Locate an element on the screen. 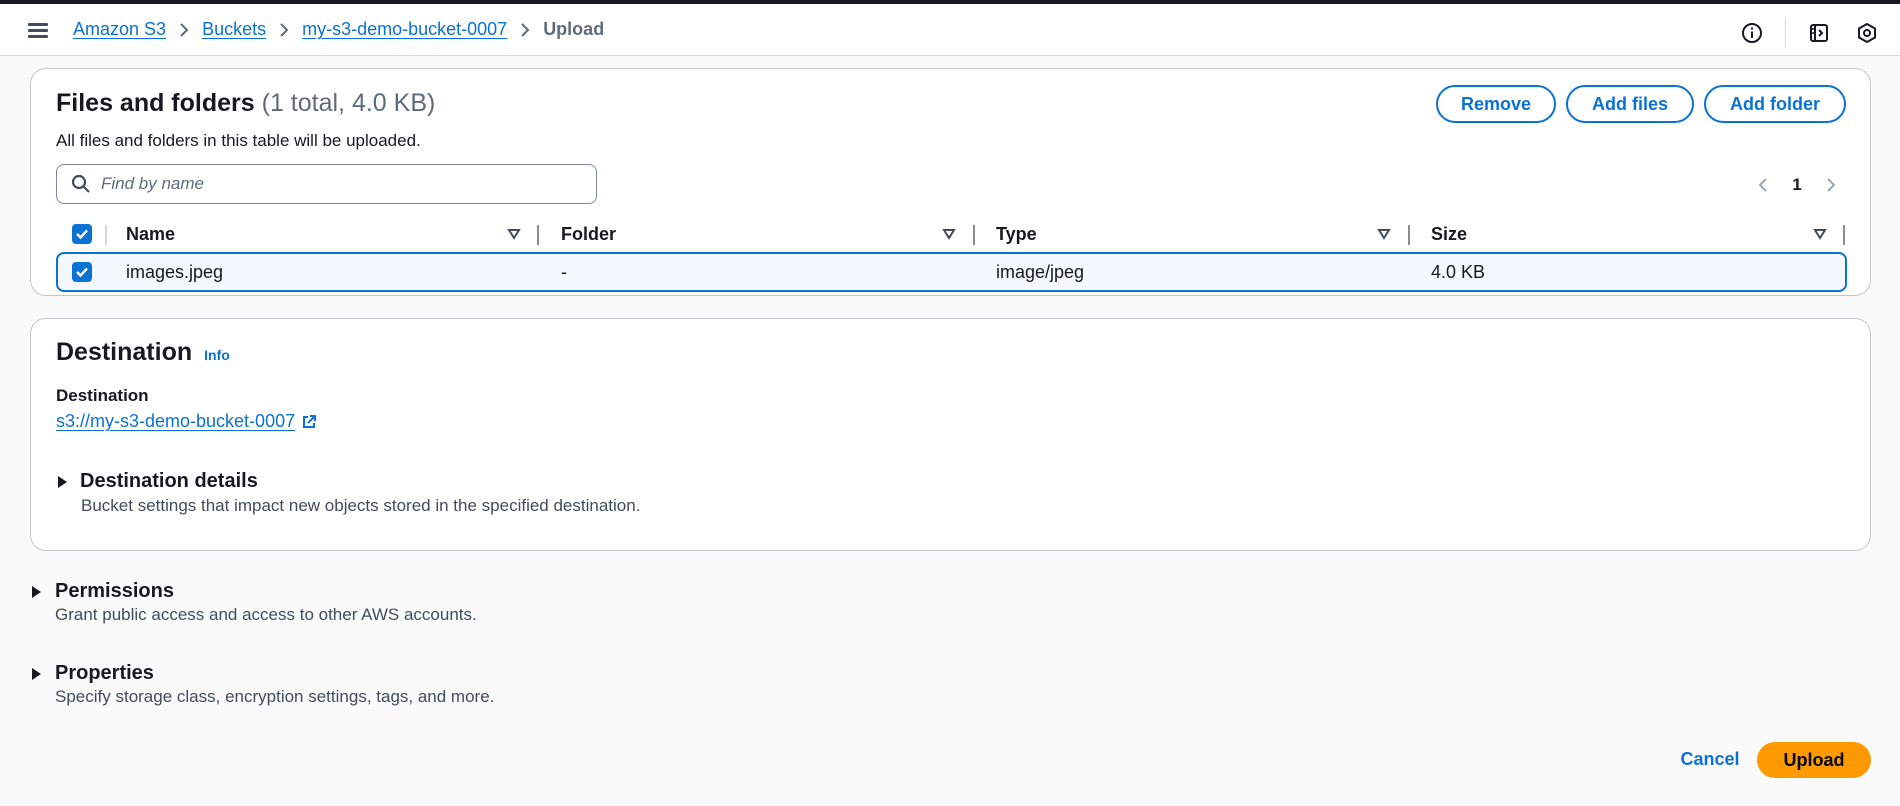  files-title: Files and folders is located at coordinates (155, 103).